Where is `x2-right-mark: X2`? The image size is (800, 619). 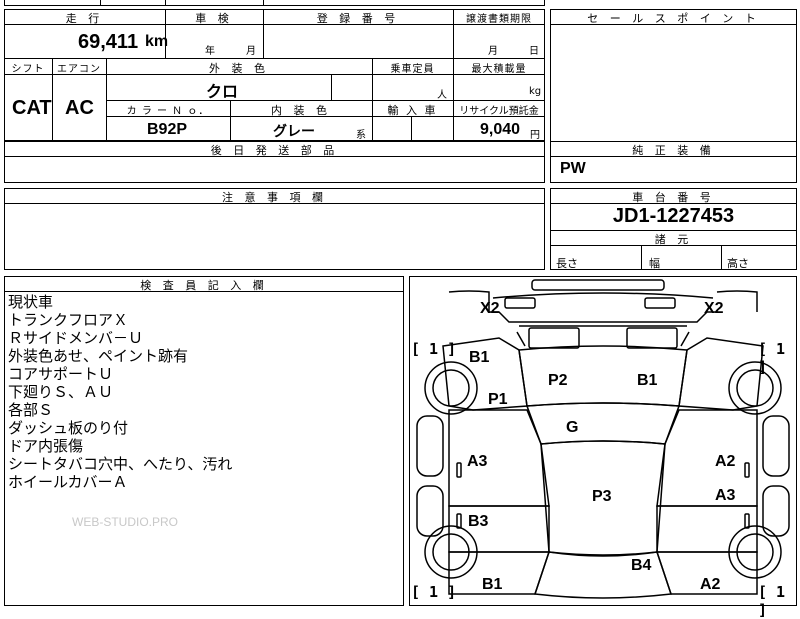
x2-right-mark: X2 is located at coordinates (714, 308).